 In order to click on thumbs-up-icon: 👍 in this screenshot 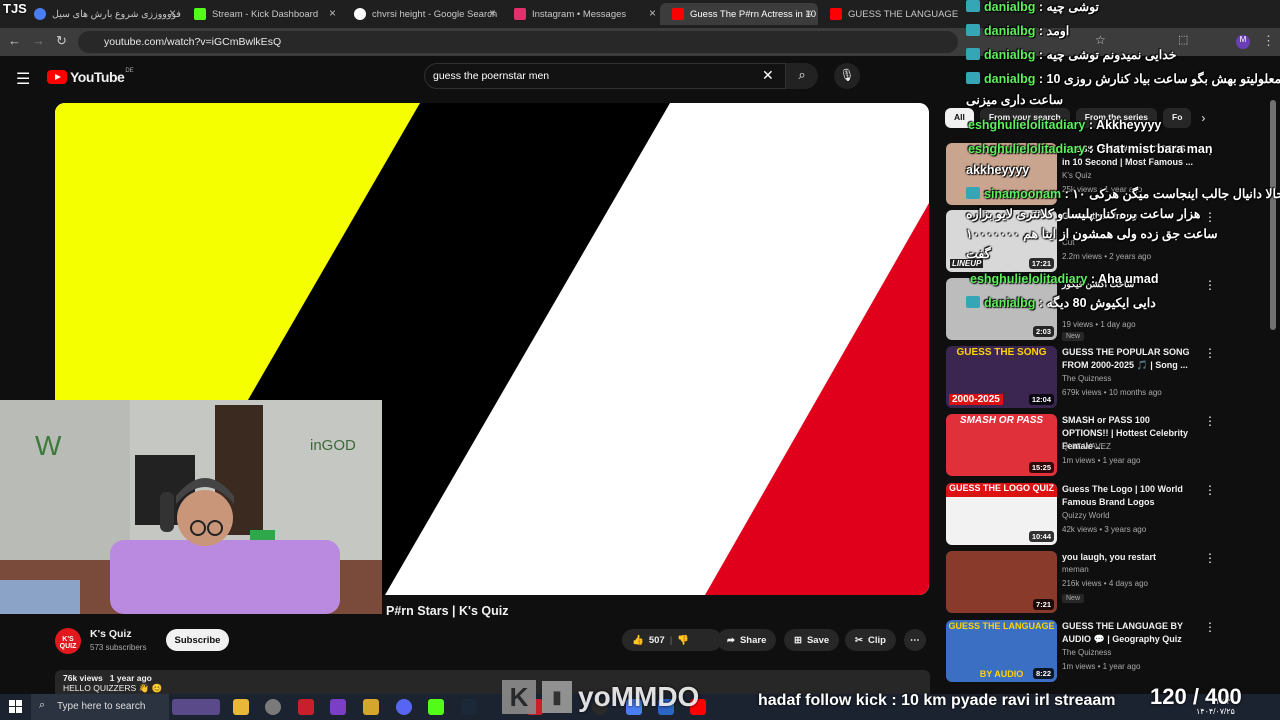, I will do `click(638, 640)`.